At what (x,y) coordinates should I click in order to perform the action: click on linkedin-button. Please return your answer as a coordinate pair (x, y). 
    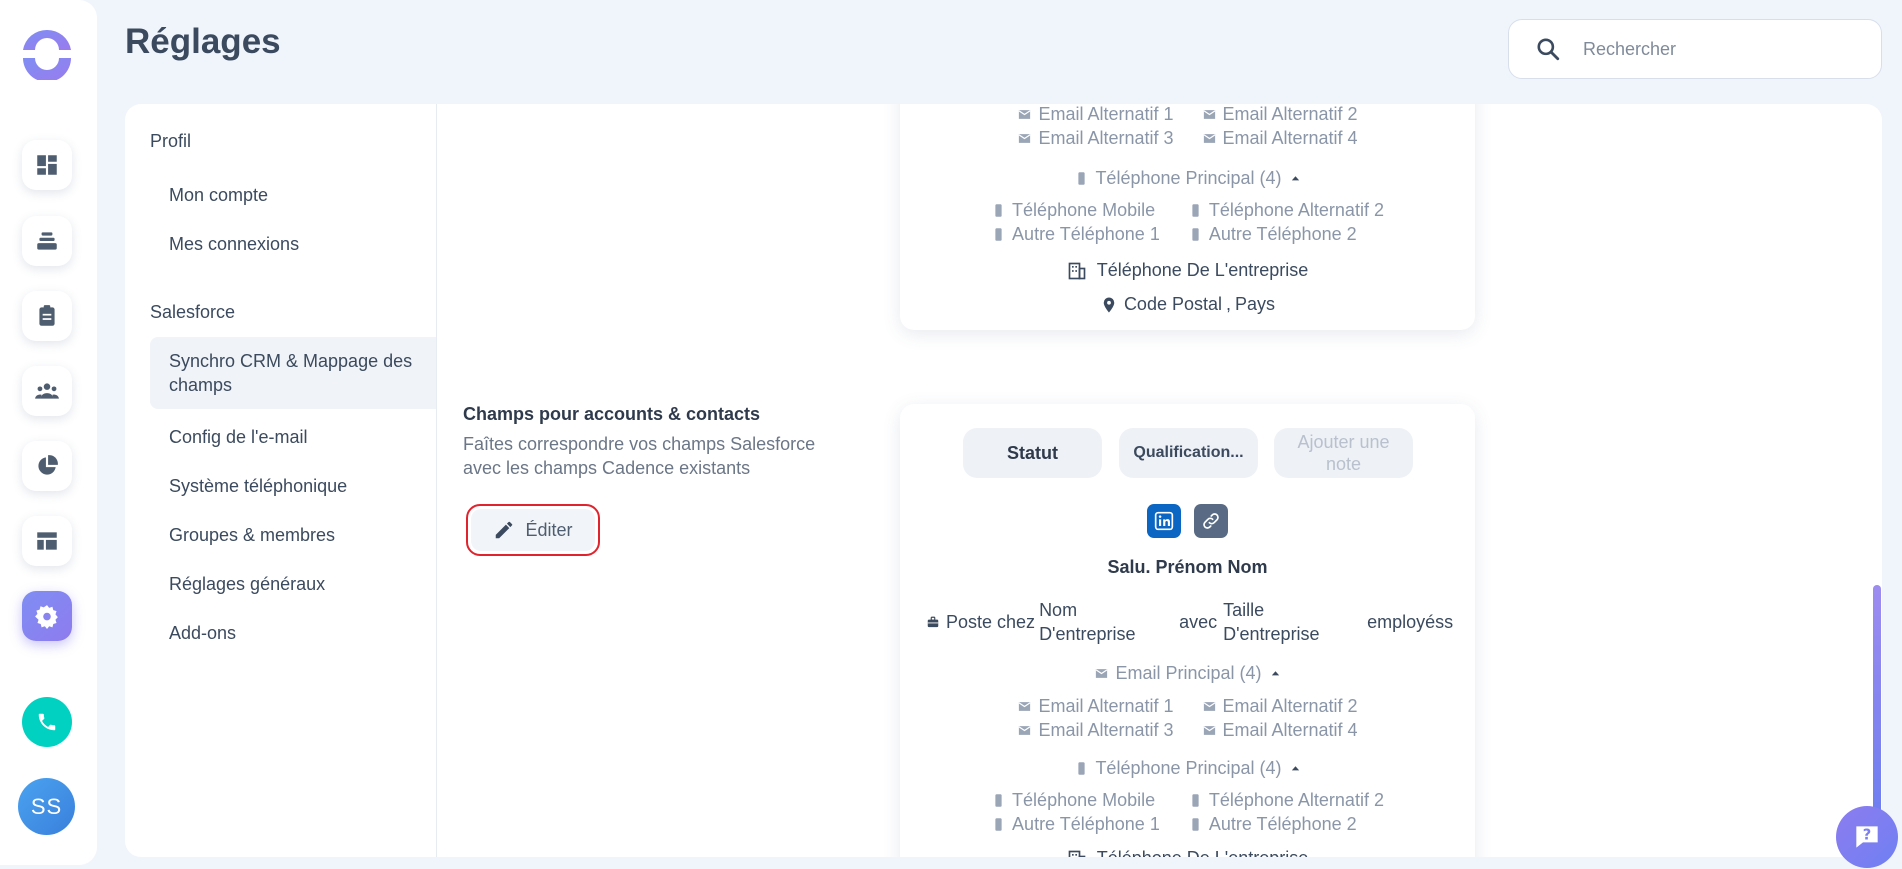
    Looking at the image, I should click on (1164, 521).